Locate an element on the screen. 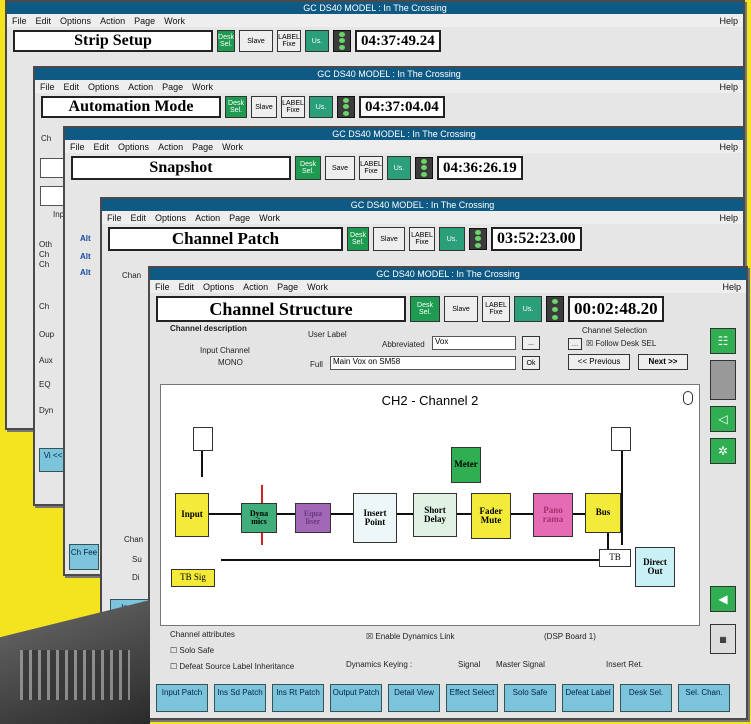  star-icon: ✲ is located at coordinates (723, 451).